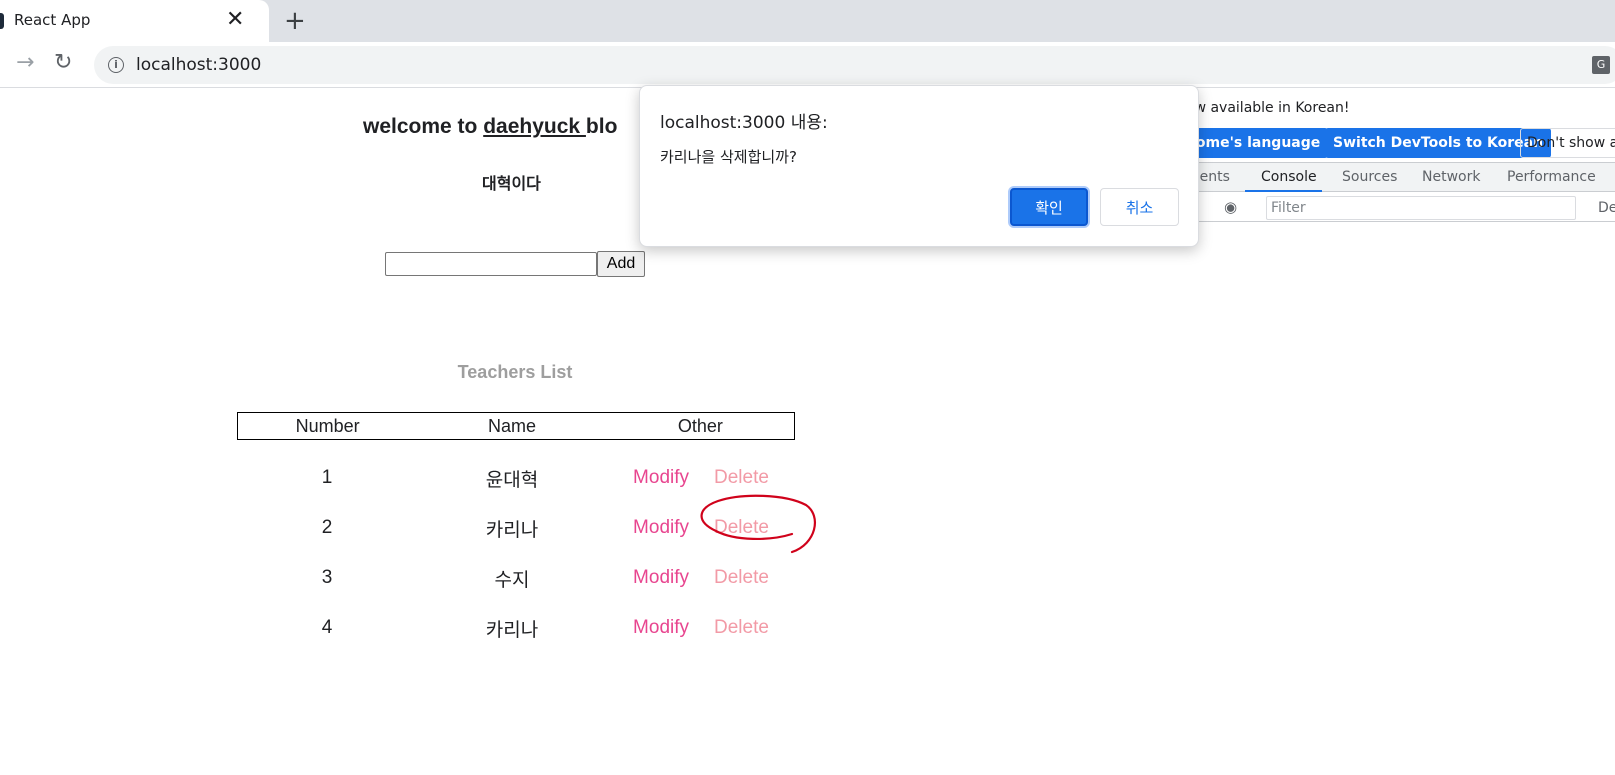  What do you see at coordinates (621, 264) in the screenshot?
I see `add-button: Add` at bounding box center [621, 264].